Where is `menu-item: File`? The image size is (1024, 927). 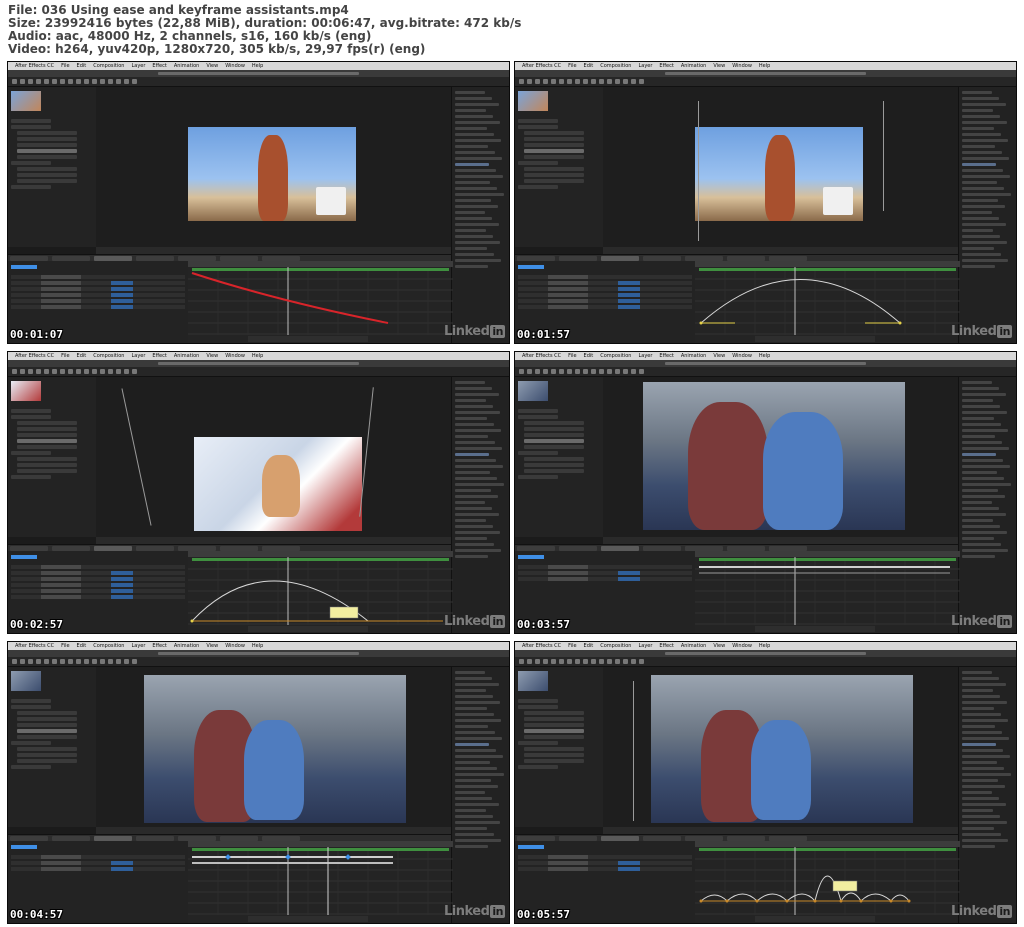
menu-item: File is located at coordinates (65, 356).